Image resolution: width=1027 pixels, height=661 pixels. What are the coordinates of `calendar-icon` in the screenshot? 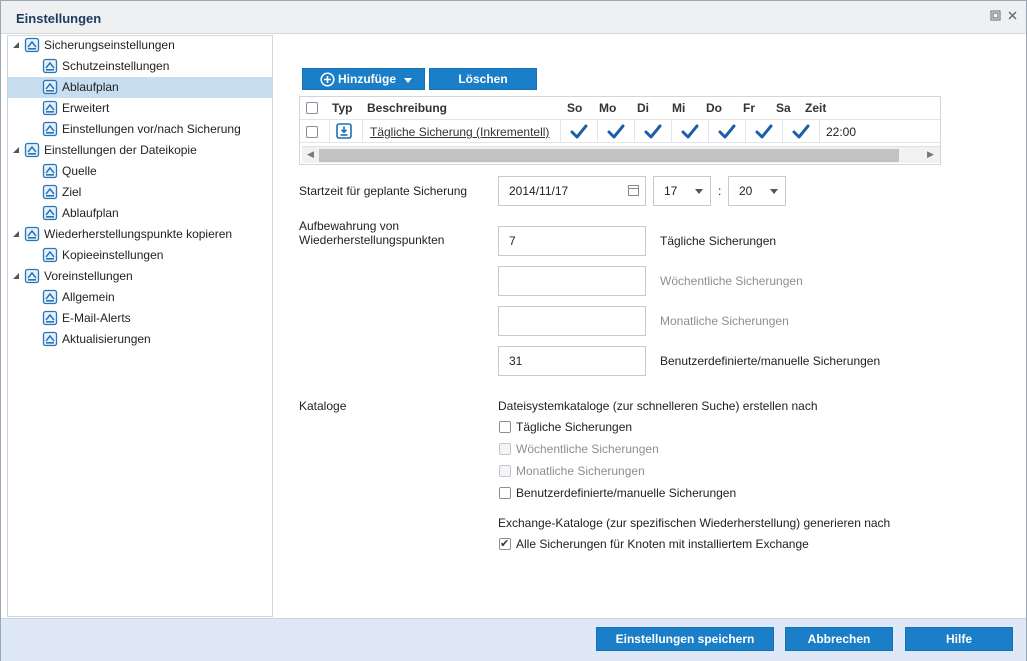 It's located at (633, 190).